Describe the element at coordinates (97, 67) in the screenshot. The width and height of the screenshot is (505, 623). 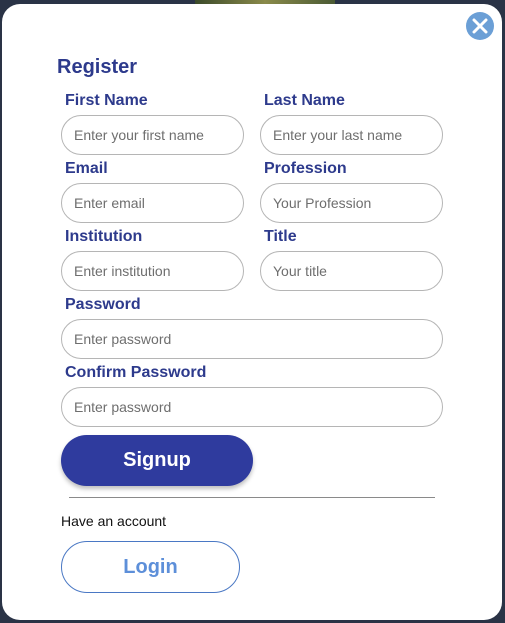
I see `form-title: Register` at that location.